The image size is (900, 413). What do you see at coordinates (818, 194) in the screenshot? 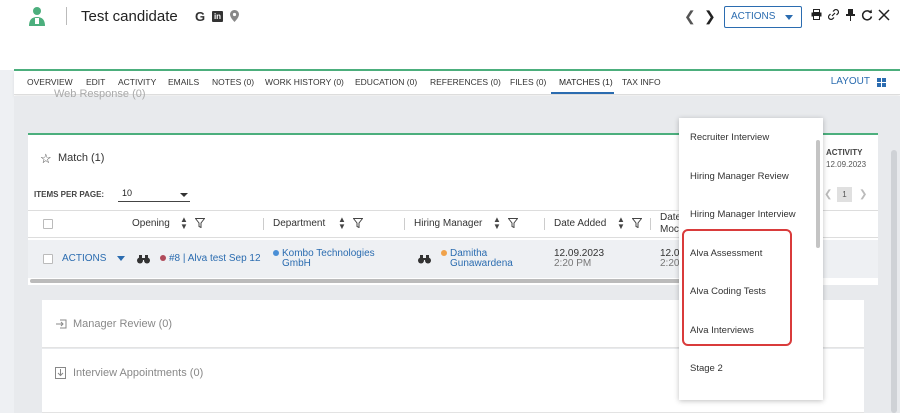
I see `dropdown-scrollbar` at bounding box center [818, 194].